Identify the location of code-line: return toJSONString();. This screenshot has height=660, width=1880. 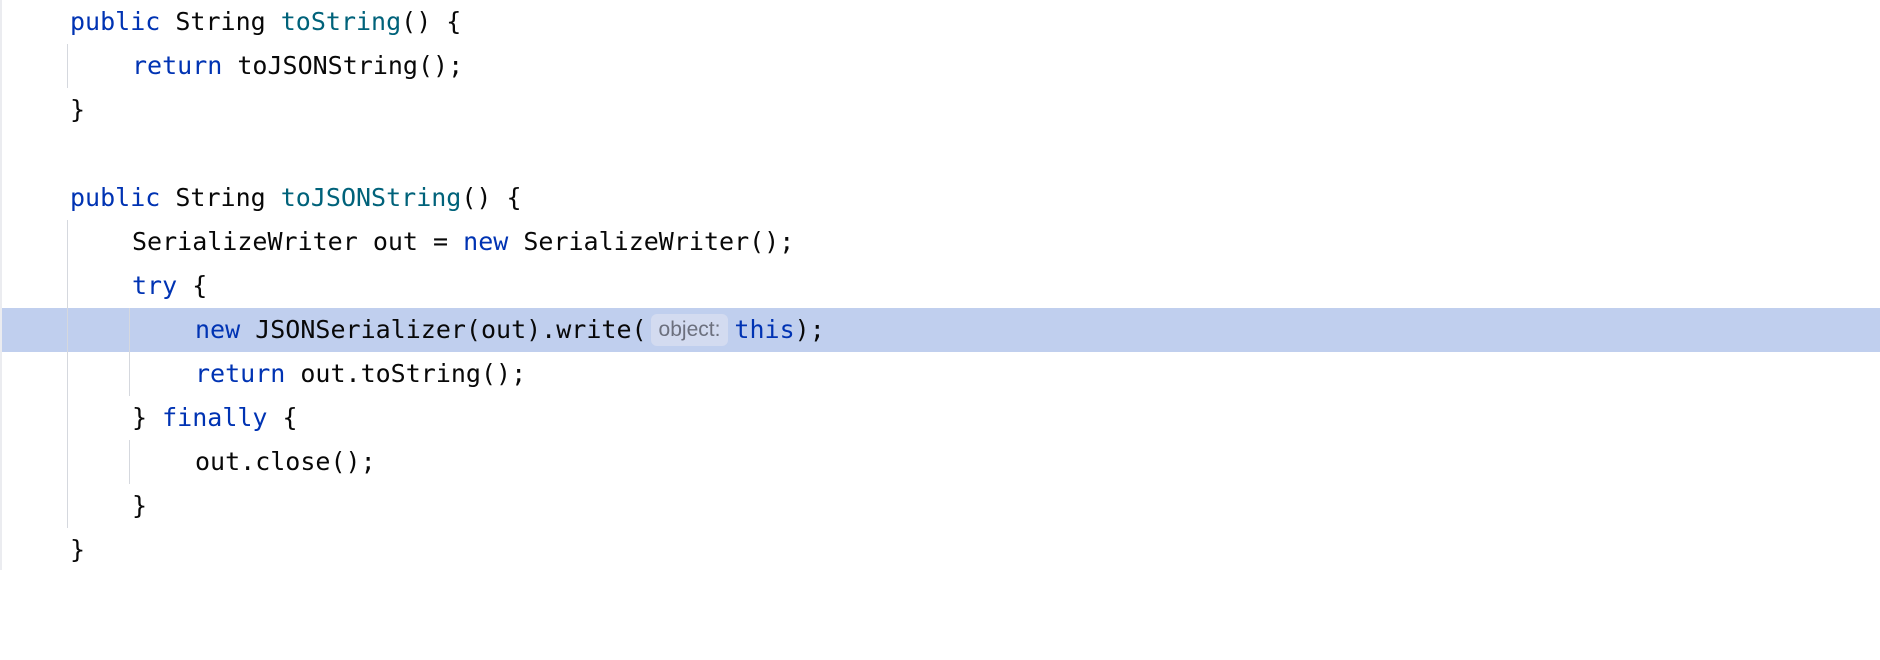
(941, 66).